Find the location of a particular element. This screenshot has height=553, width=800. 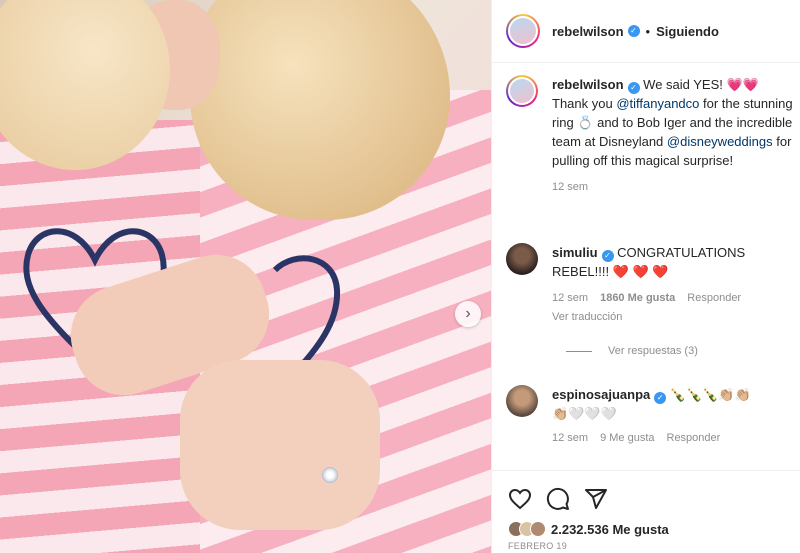

comment-likes: 9 Me gusta is located at coordinates (627, 438).